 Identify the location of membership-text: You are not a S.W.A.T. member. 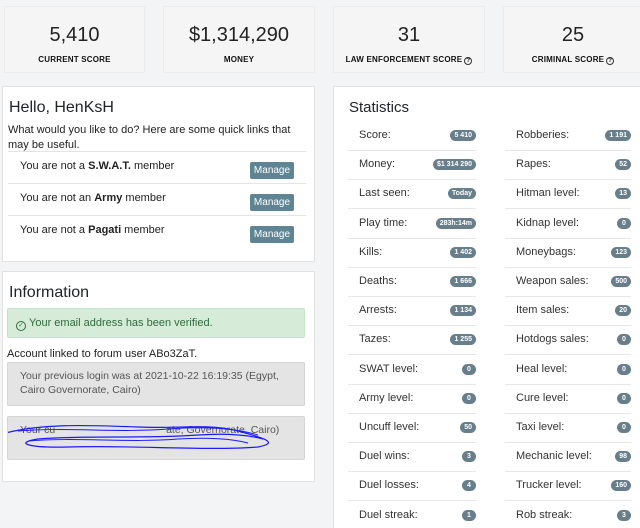
(97, 166).